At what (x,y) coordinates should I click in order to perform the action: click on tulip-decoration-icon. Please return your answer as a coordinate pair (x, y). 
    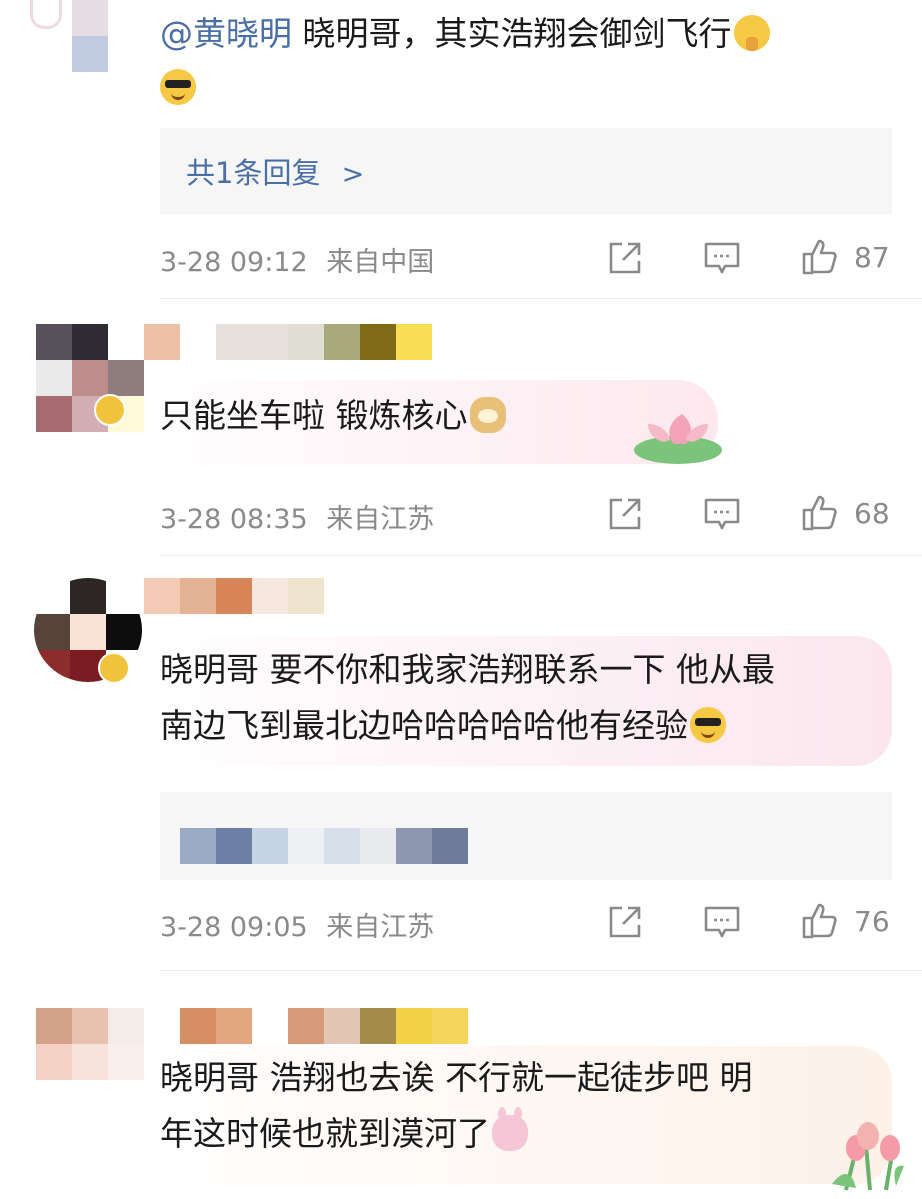
    Looking at the image, I should click on (866, 1152).